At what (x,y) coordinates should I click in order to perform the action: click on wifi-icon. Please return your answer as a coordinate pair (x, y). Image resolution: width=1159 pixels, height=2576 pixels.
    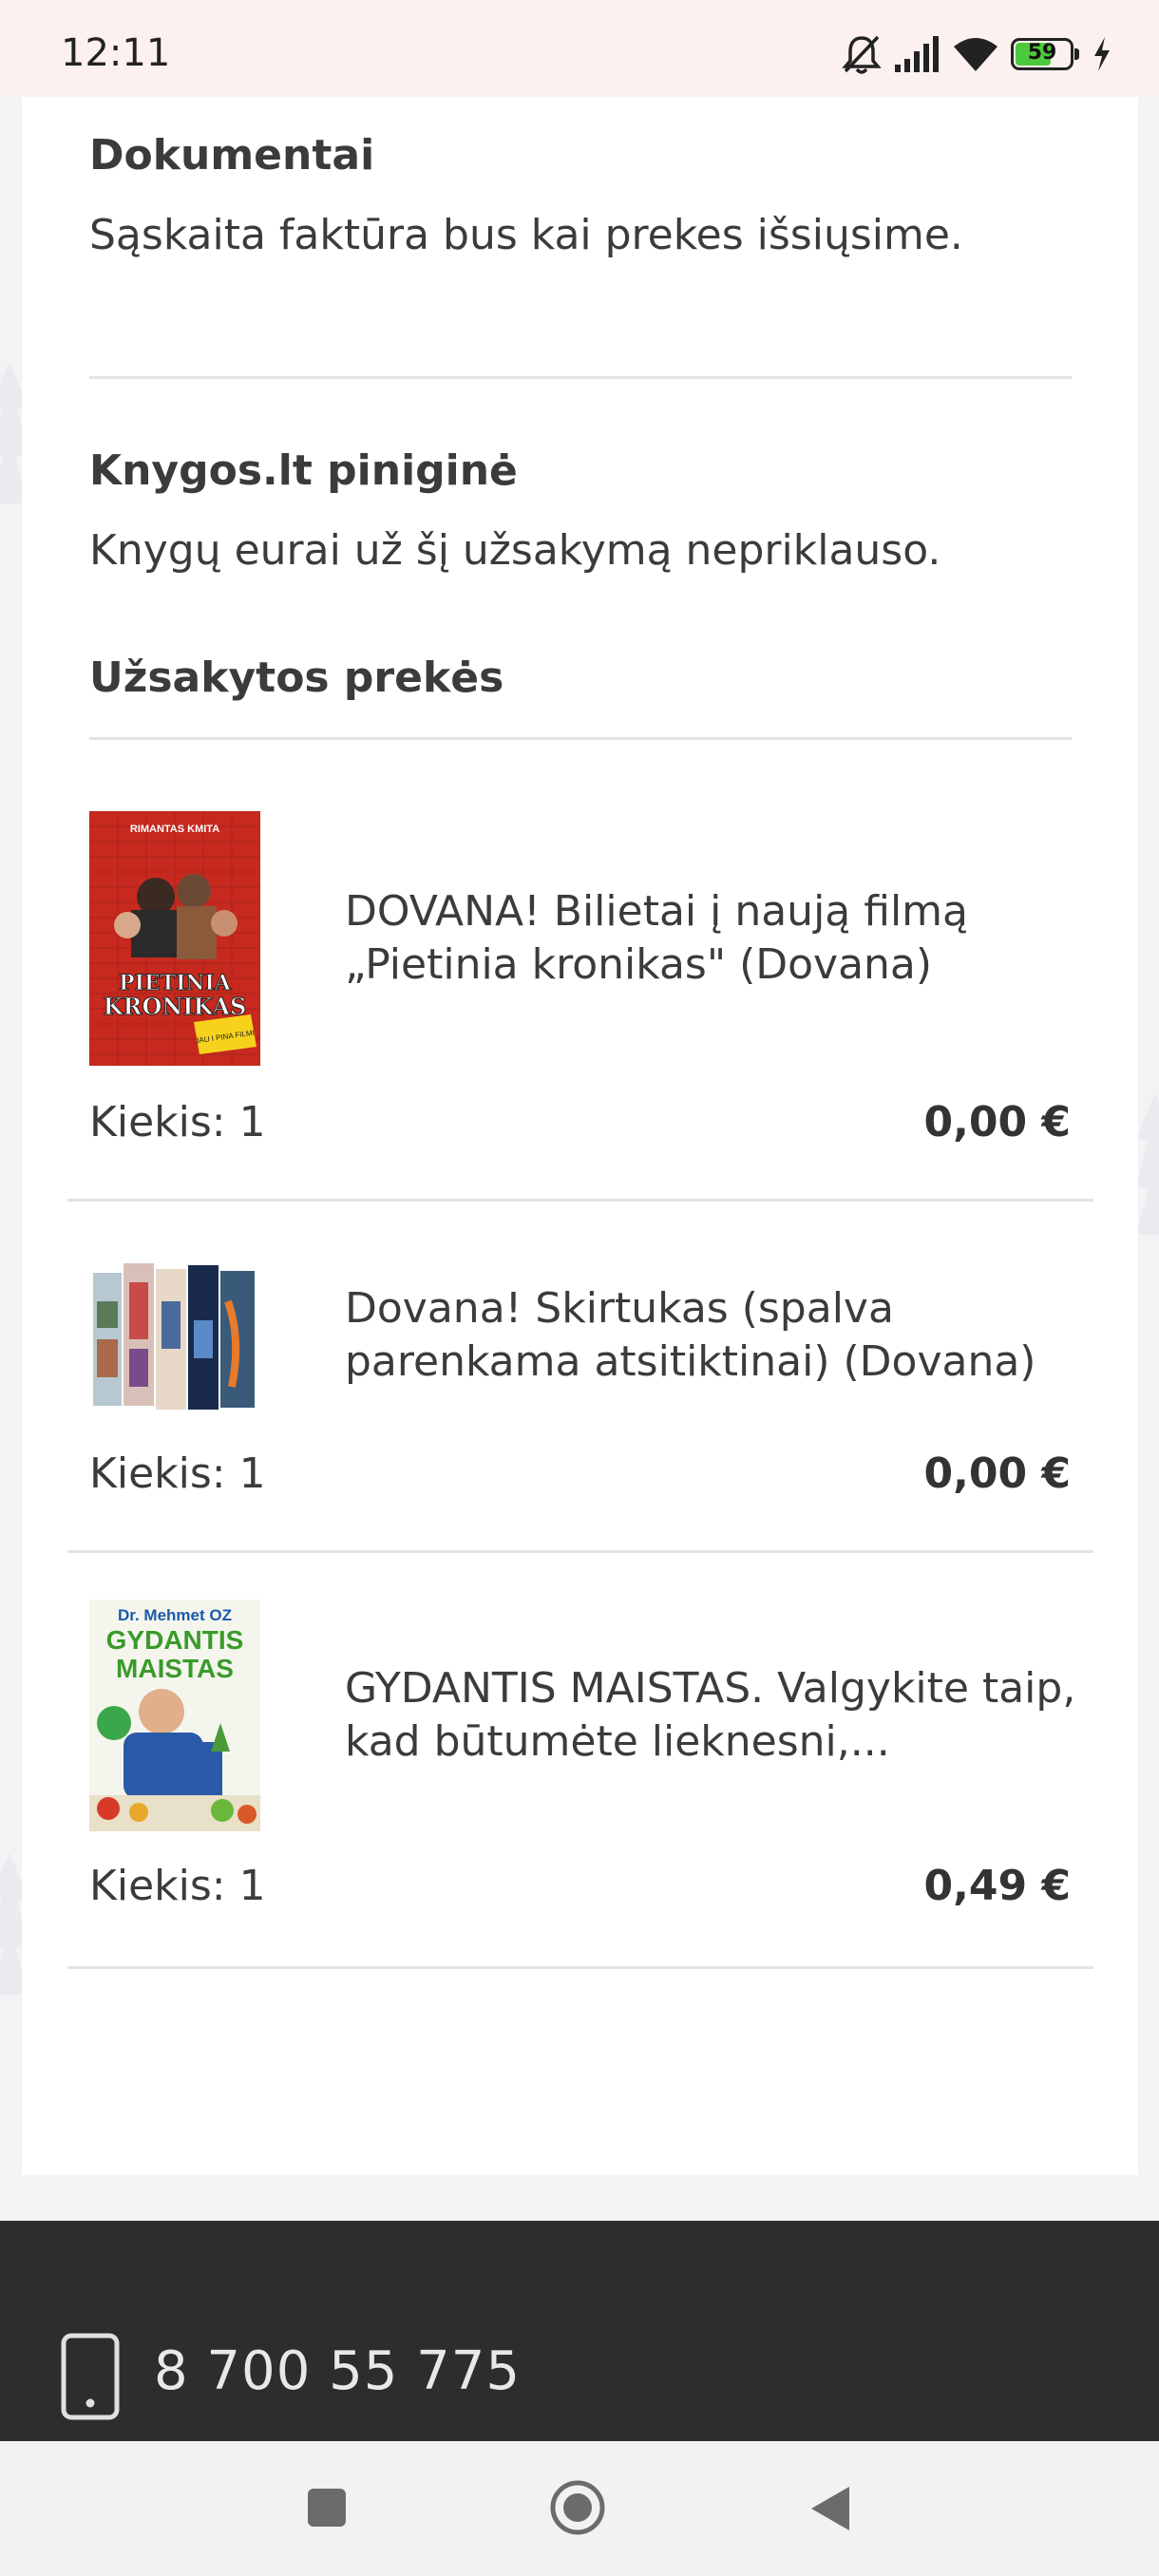
    Looking at the image, I should click on (976, 54).